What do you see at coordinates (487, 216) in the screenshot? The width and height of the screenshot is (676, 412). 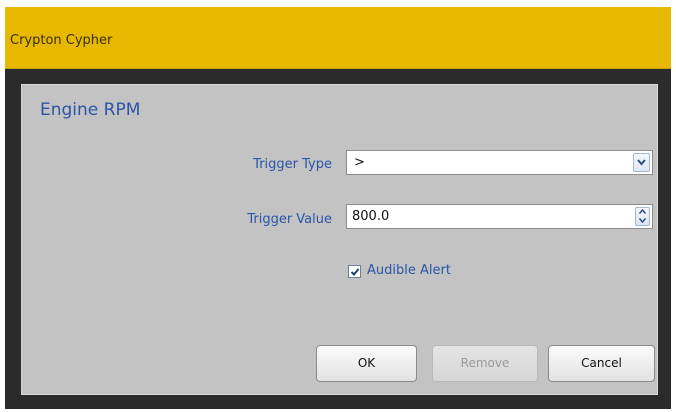 I see `trigger-value-input` at bounding box center [487, 216].